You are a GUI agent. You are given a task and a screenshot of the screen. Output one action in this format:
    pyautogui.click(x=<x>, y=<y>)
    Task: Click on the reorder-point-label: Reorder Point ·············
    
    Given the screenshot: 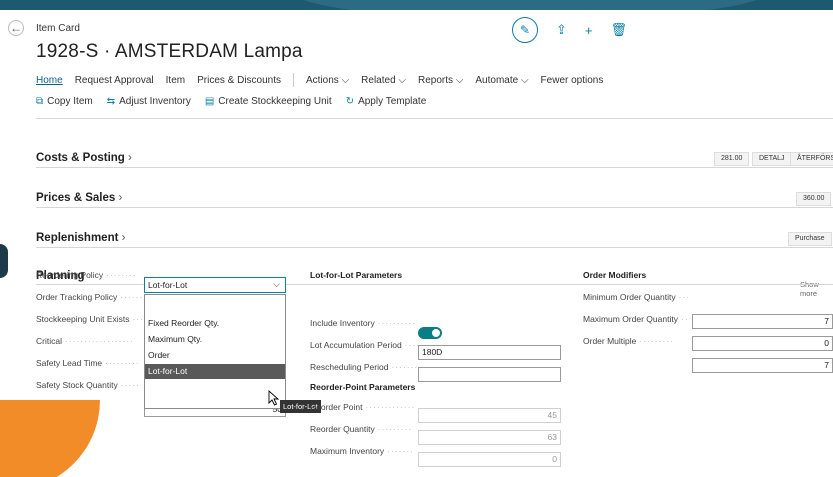 What is the action you would take?
    pyautogui.click(x=362, y=407)
    